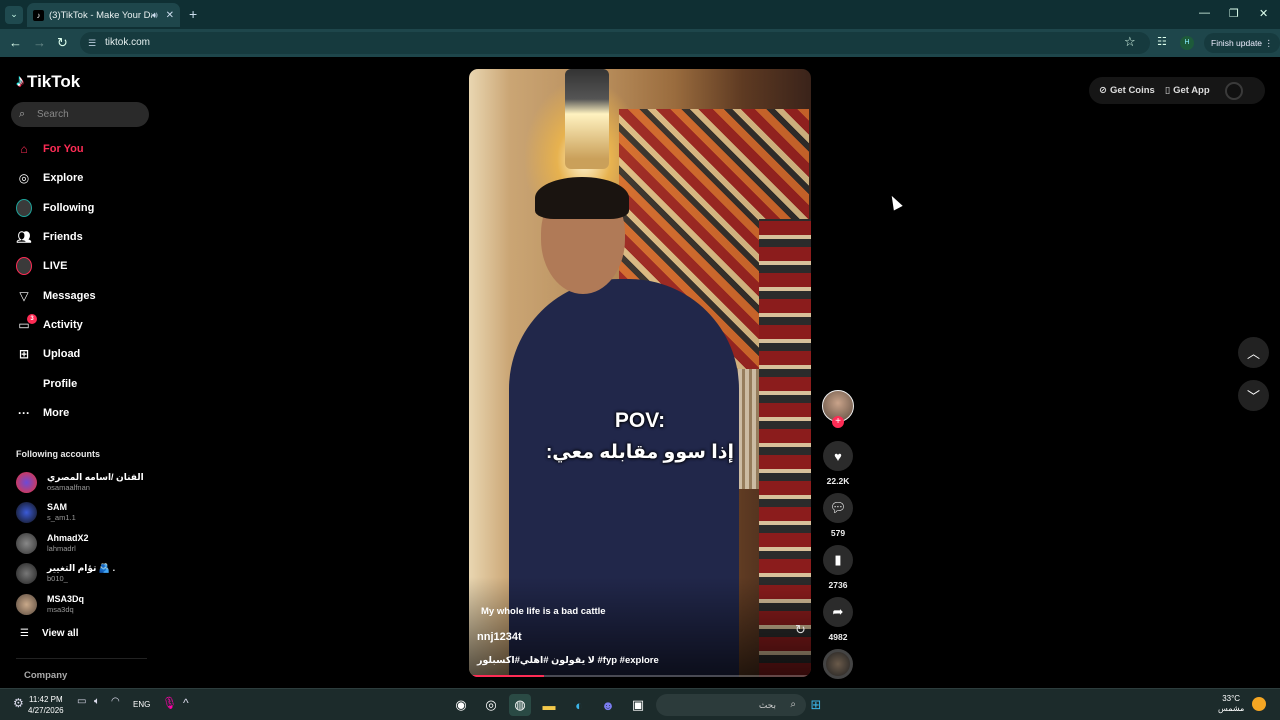  Describe the element at coordinates (1231, 708) in the screenshot. I see `weather-condition: مشمس` at that location.